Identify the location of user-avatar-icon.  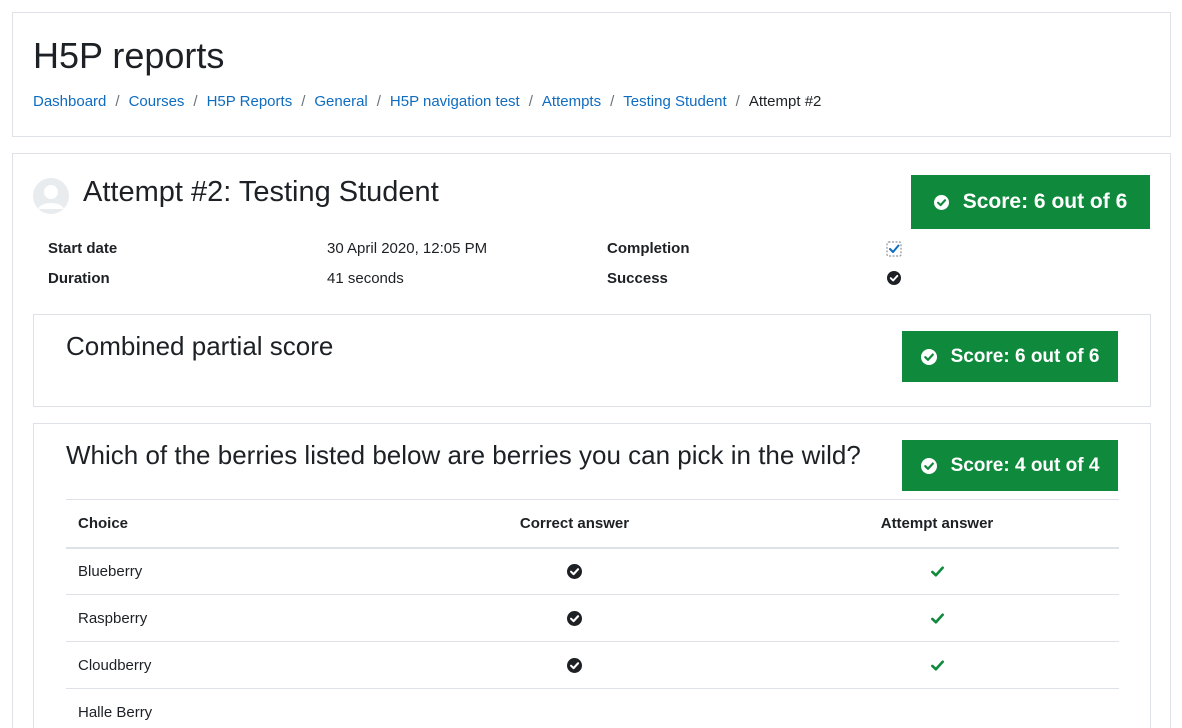
(51, 196).